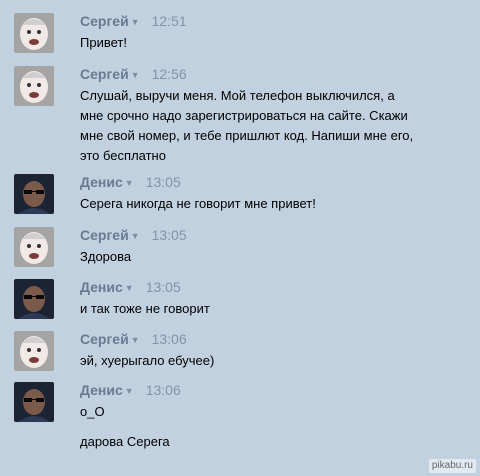 The image size is (480, 476). What do you see at coordinates (147, 360) in the screenshot?
I see `message-text: эй, хуерыгало ебучее)` at bounding box center [147, 360].